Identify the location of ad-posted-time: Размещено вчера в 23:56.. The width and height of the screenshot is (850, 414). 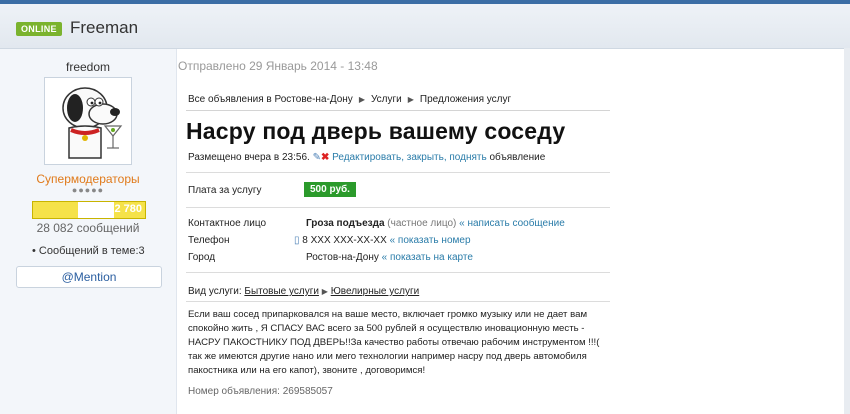
(249, 157).